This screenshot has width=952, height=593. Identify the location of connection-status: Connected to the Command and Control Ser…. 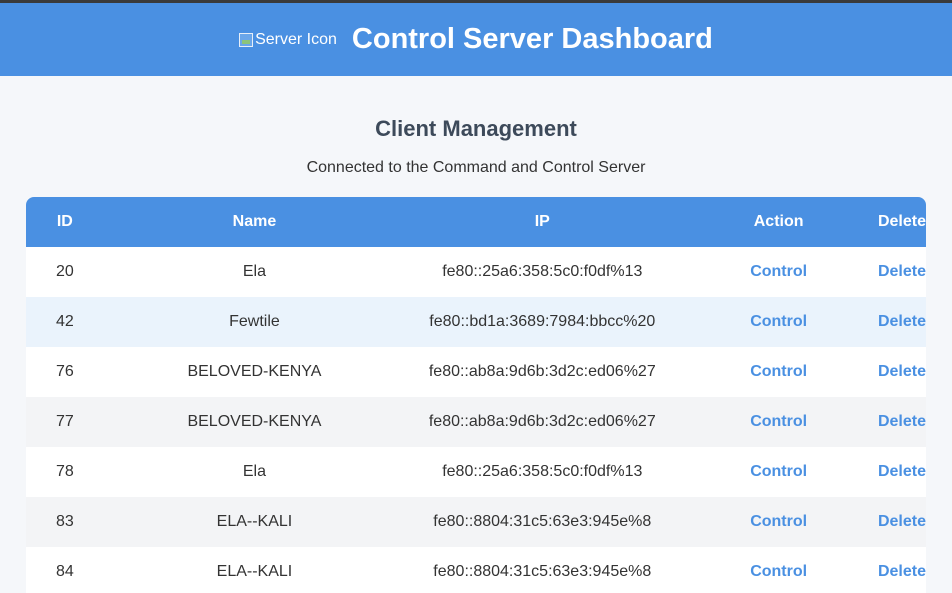
(476, 167).